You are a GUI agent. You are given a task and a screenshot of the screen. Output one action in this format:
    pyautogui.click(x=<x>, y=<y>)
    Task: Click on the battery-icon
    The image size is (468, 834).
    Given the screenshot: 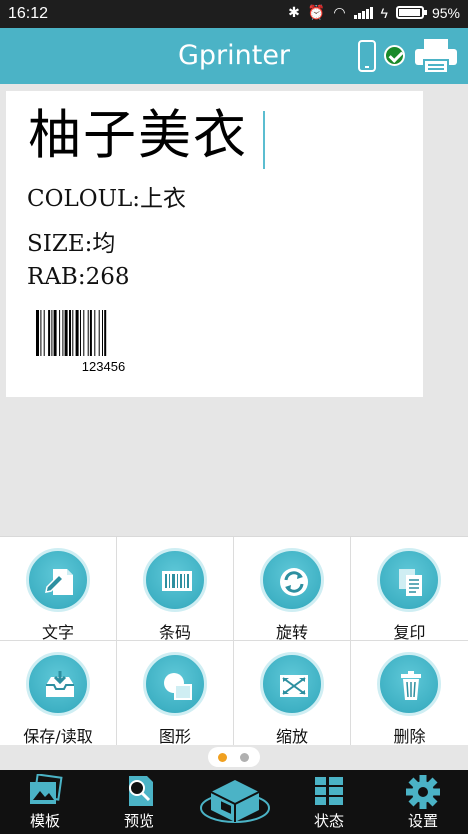 What is the action you would take?
    pyautogui.click(x=411, y=12)
    